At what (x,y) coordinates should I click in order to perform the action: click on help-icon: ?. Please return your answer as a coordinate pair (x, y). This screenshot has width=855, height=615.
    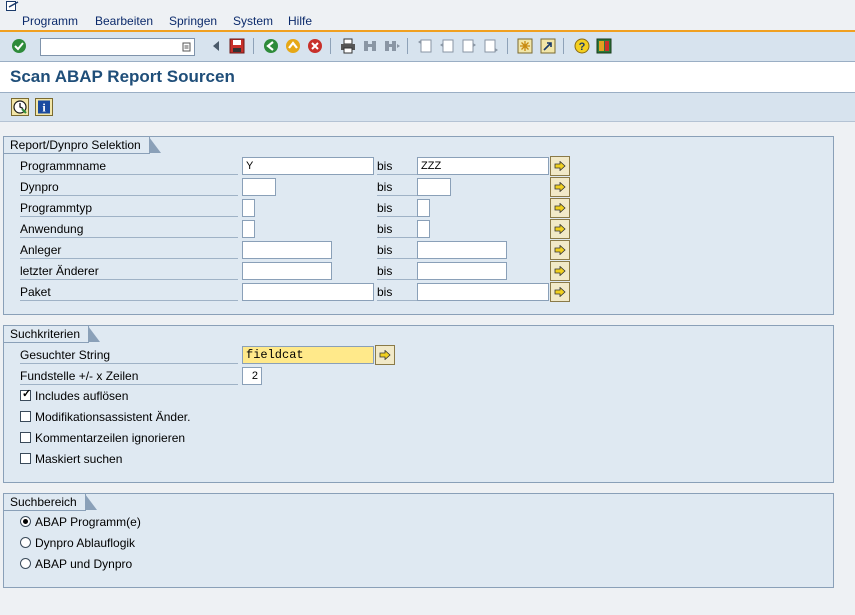
    Looking at the image, I should click on (581, 45).